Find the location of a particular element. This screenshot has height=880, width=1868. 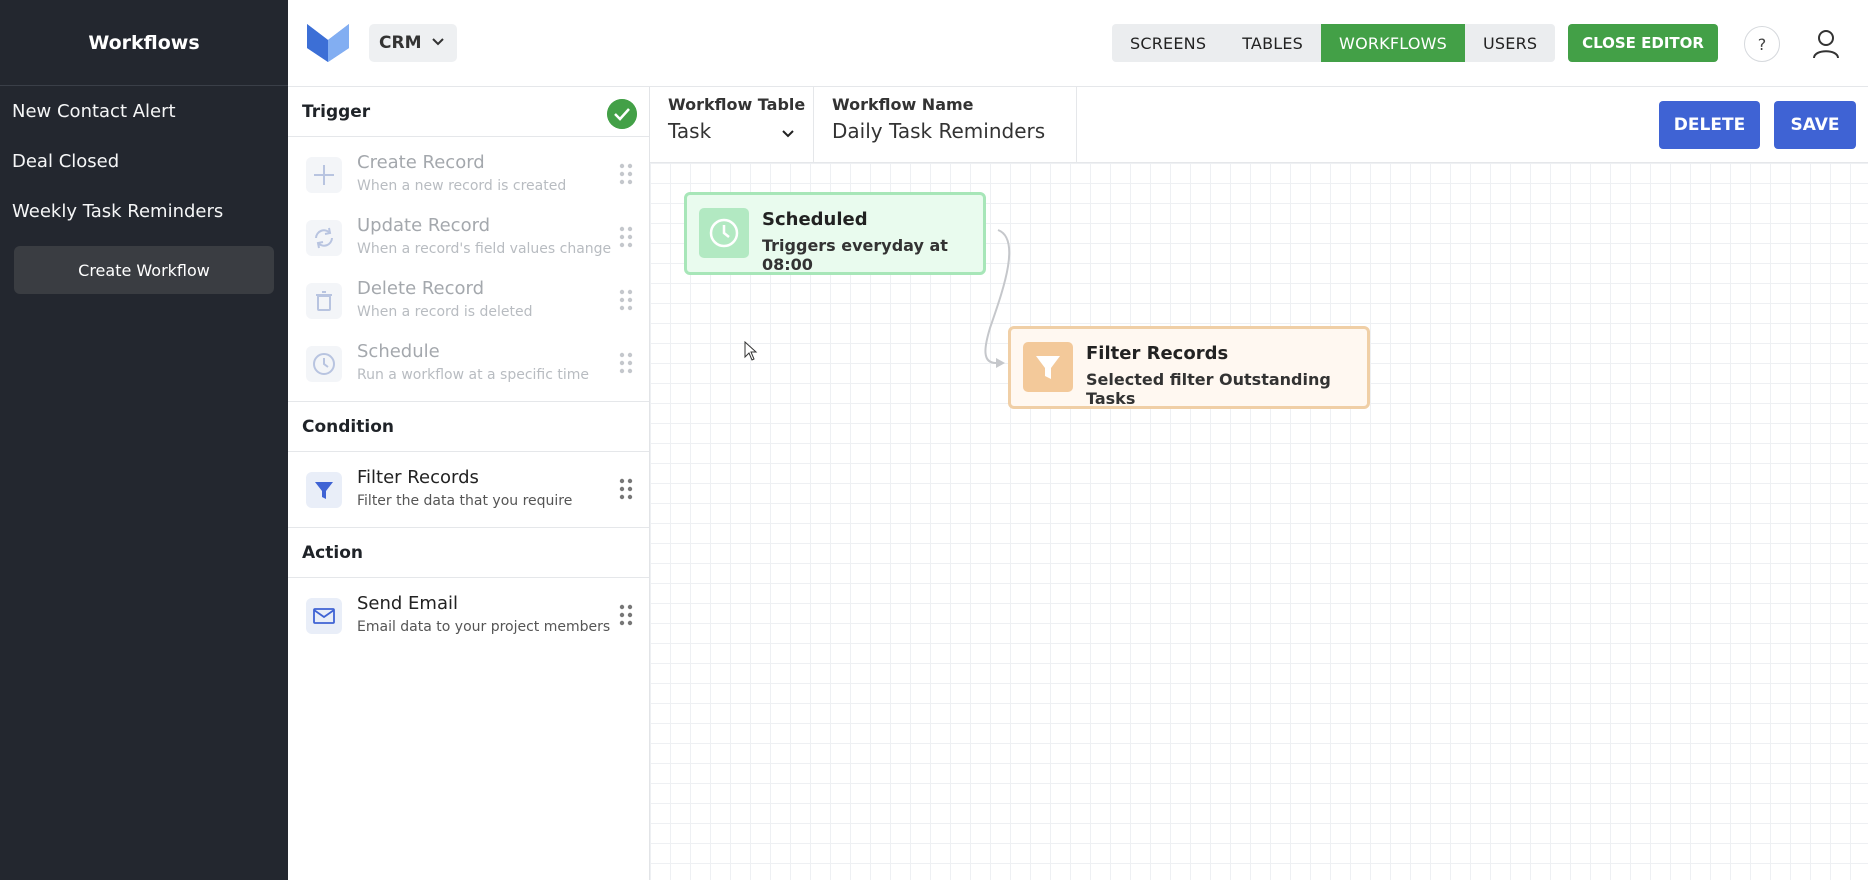

tab-screens: SCREENS is located at coordinates (1168, 43).